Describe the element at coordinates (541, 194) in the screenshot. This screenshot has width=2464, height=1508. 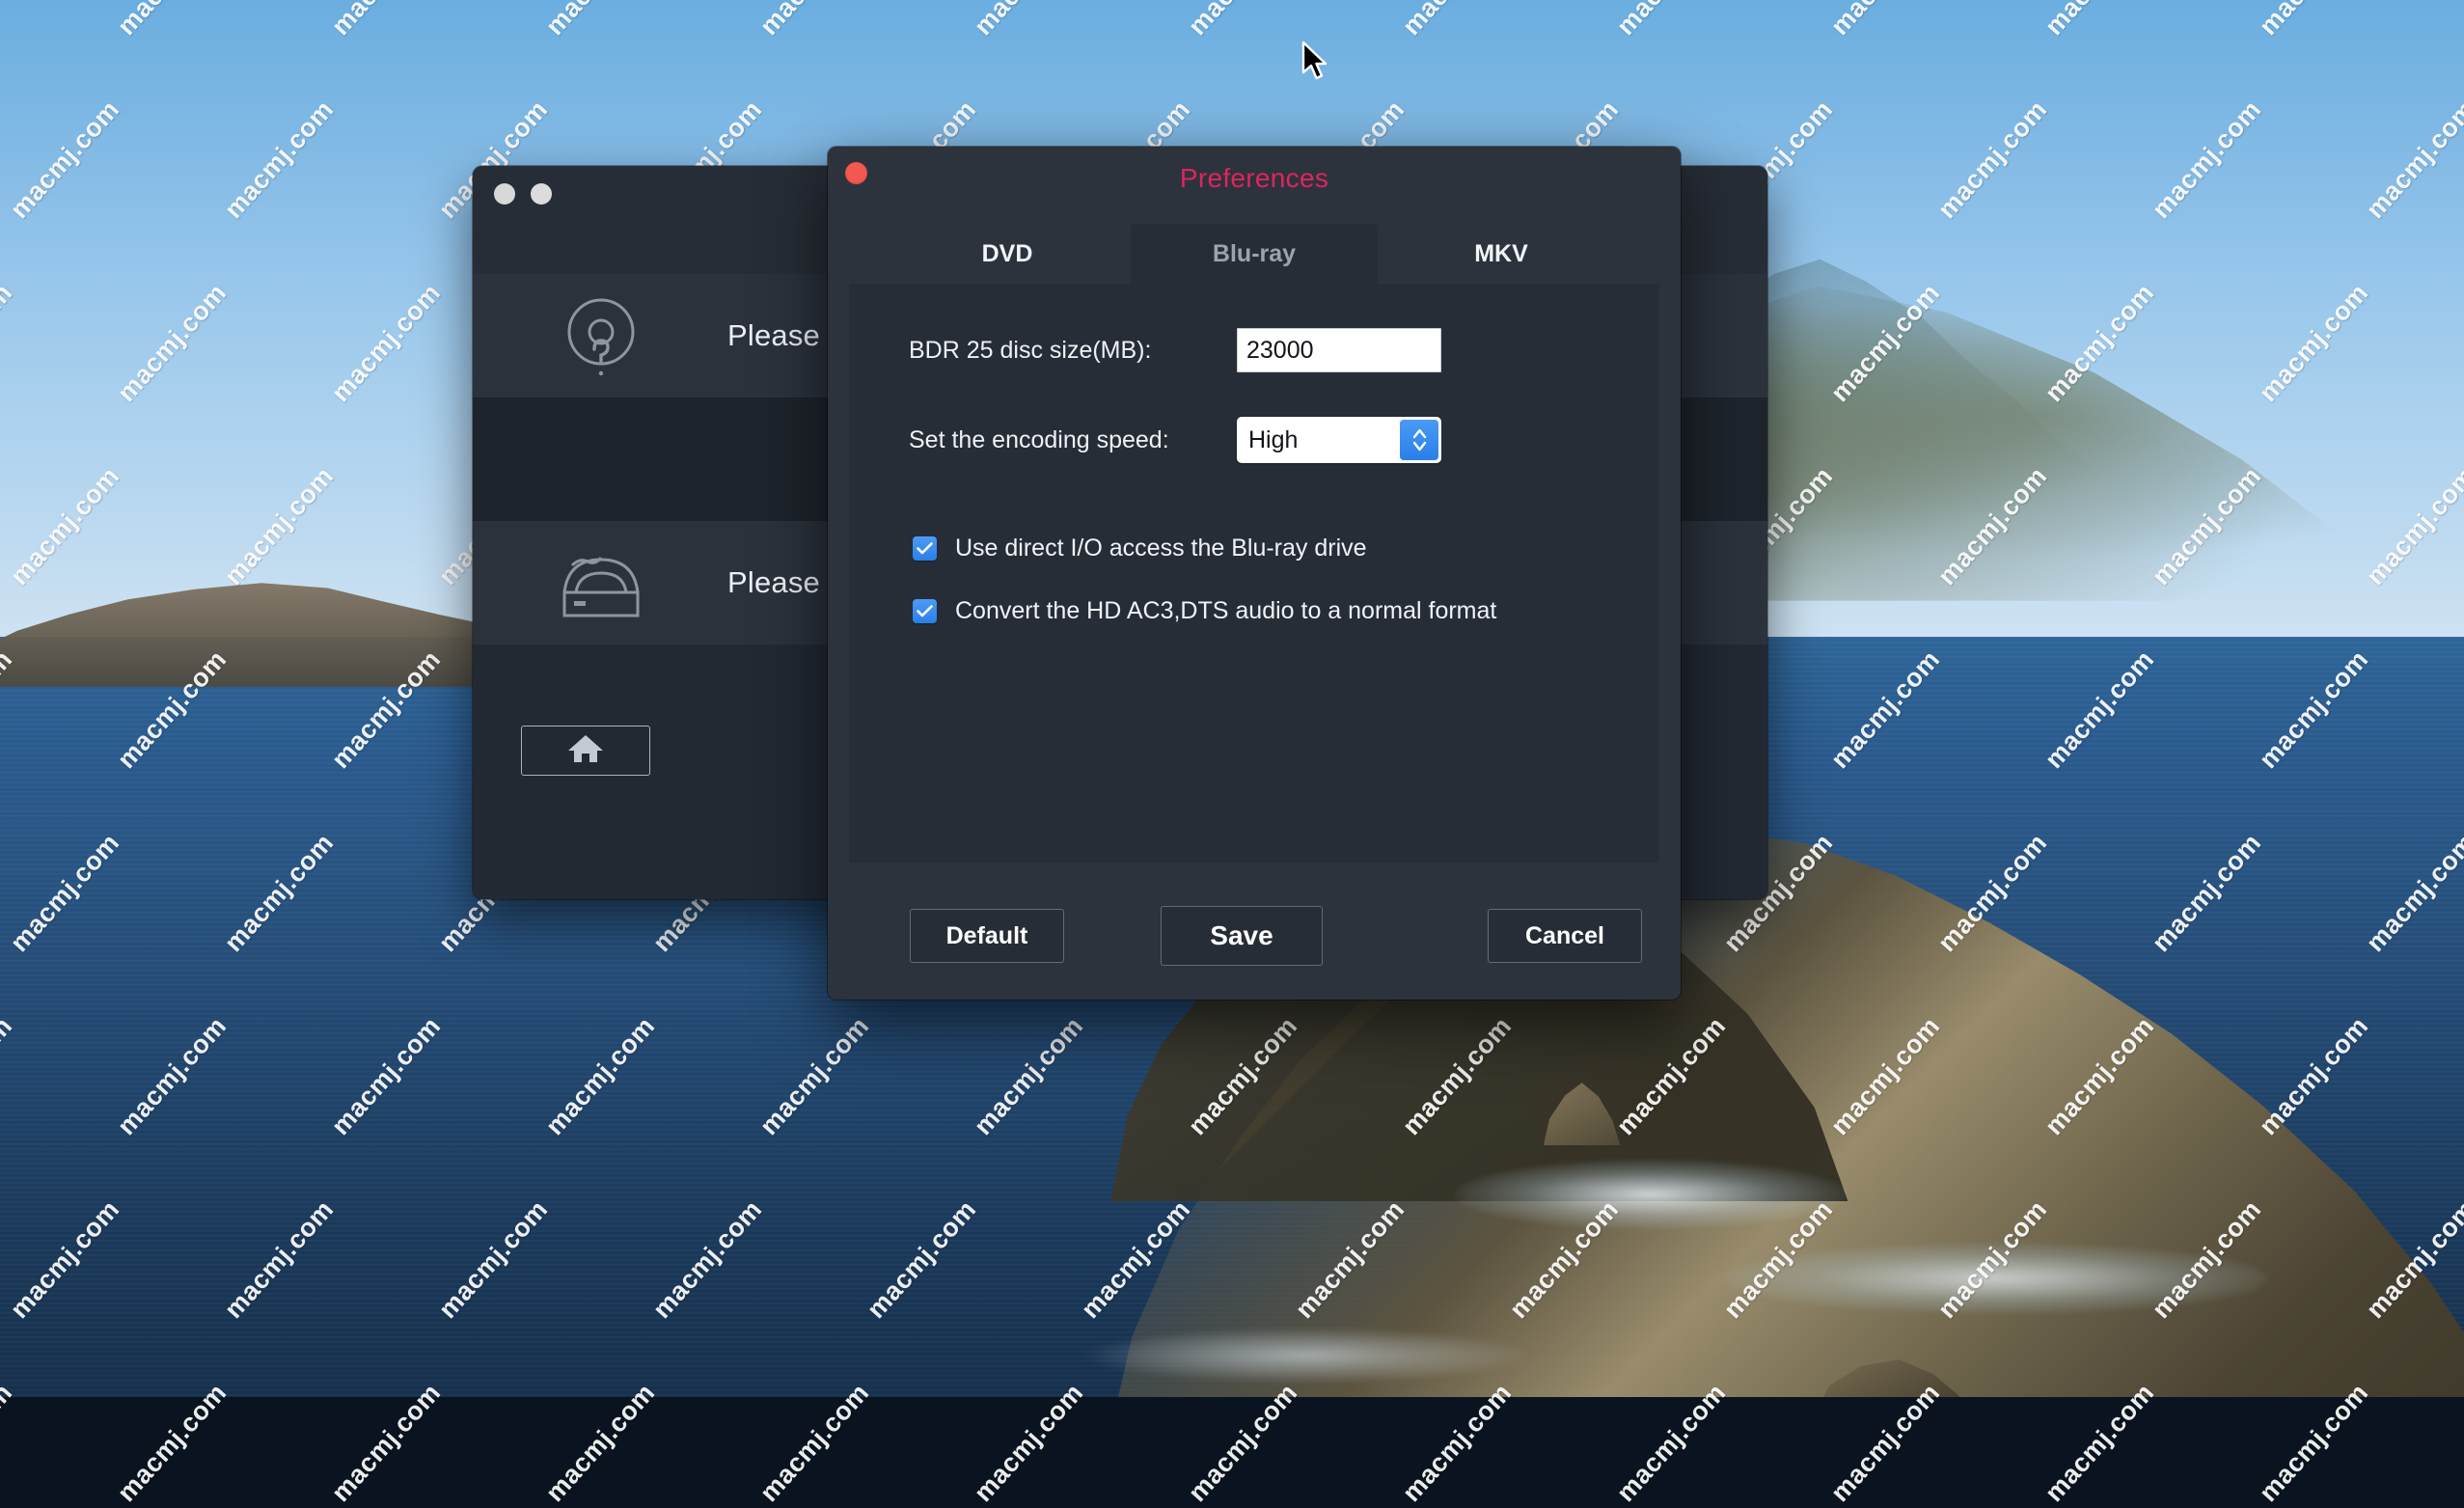
I see `zoom-button` at that location.